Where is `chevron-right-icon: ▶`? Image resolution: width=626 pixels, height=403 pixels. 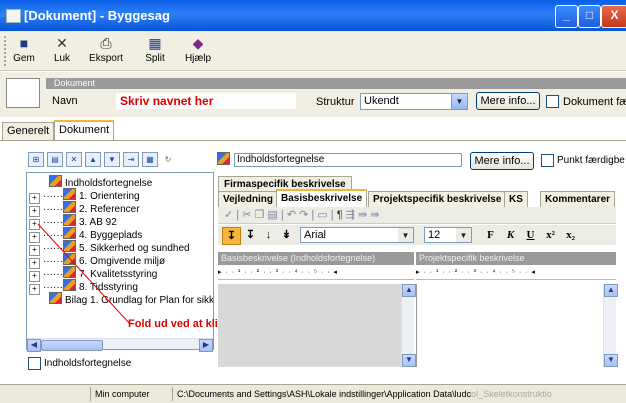 chevron-right-icon: ▶ is located at coordinates (206, 345).